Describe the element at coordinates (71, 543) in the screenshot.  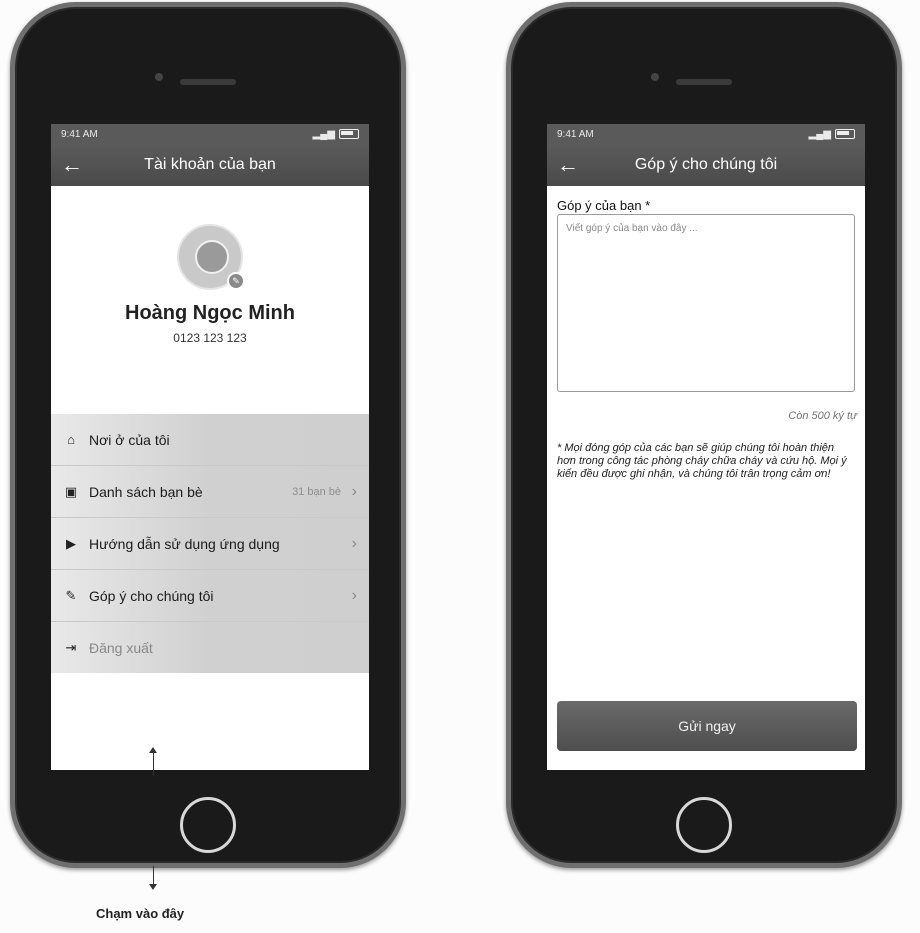
I see `guide-icon: ▶` at that location.